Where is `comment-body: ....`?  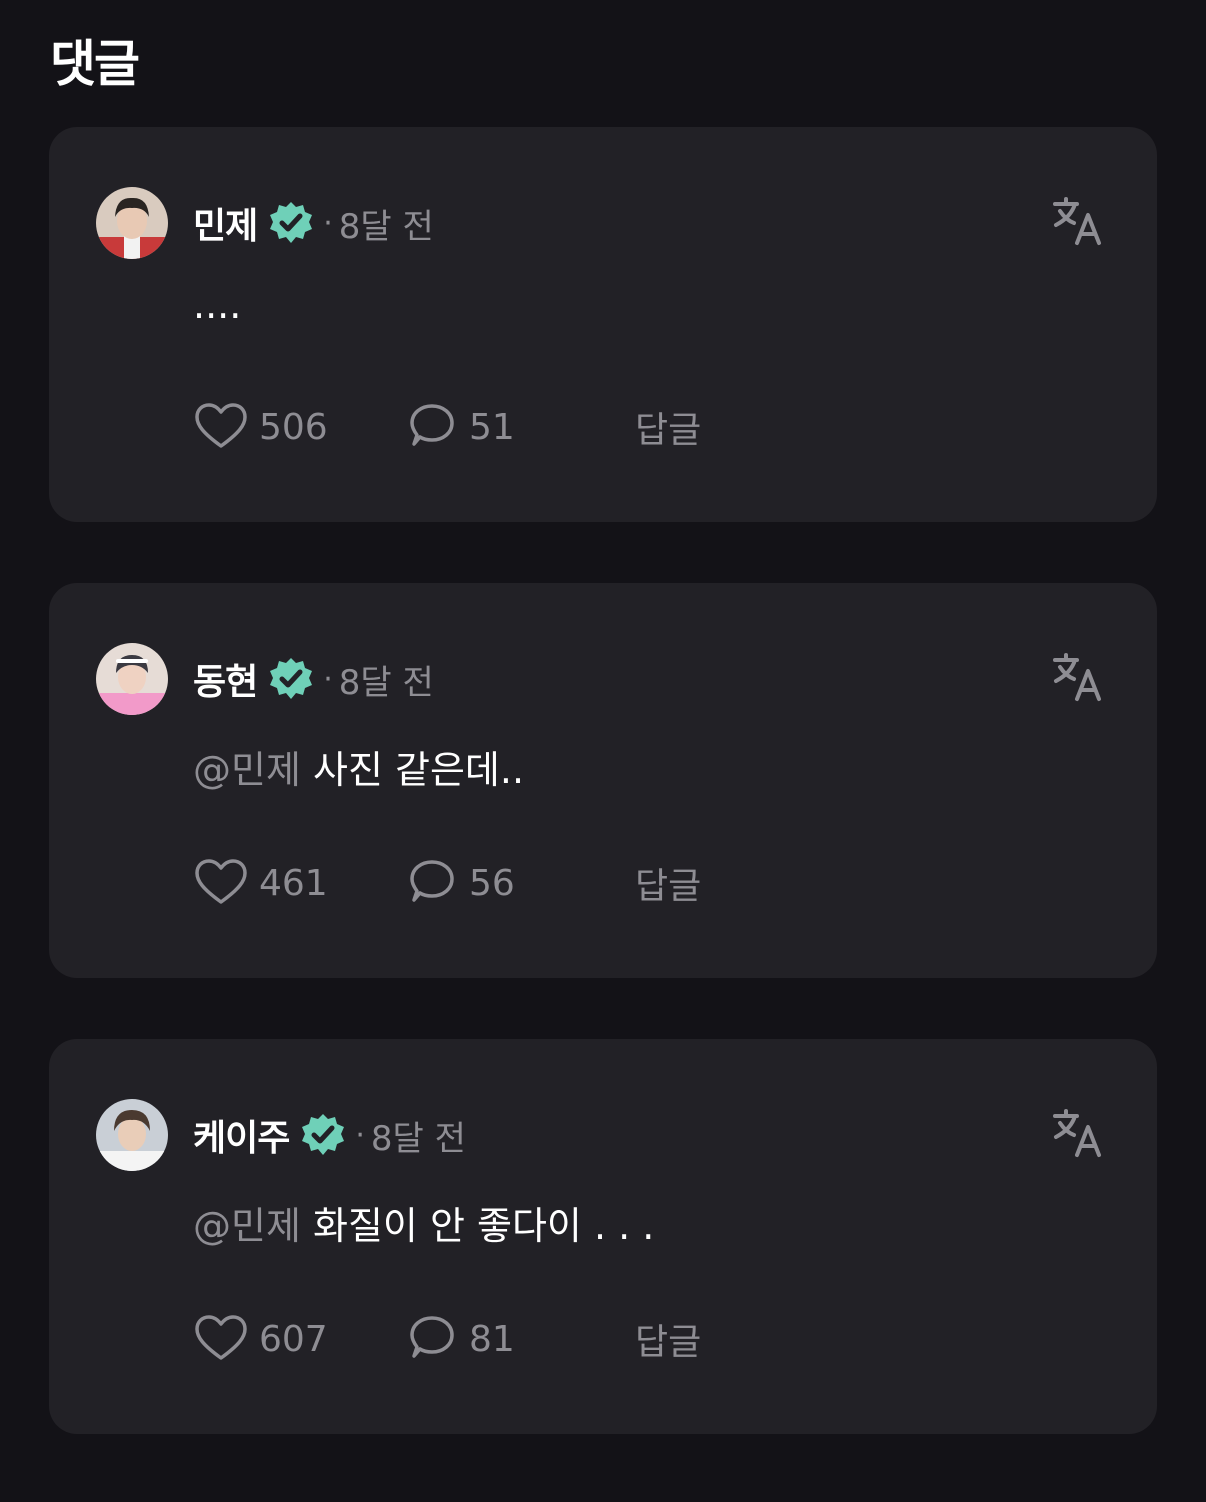 comment-body: .... is located at coordinates (217, 305).